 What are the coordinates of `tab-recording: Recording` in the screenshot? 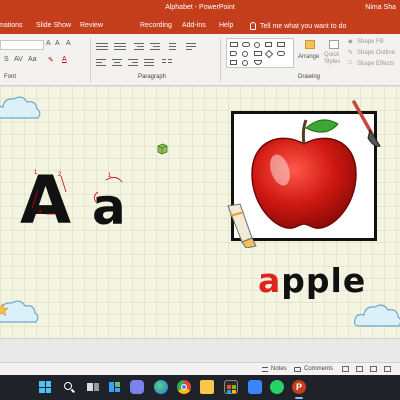 It's located at (156, 25).